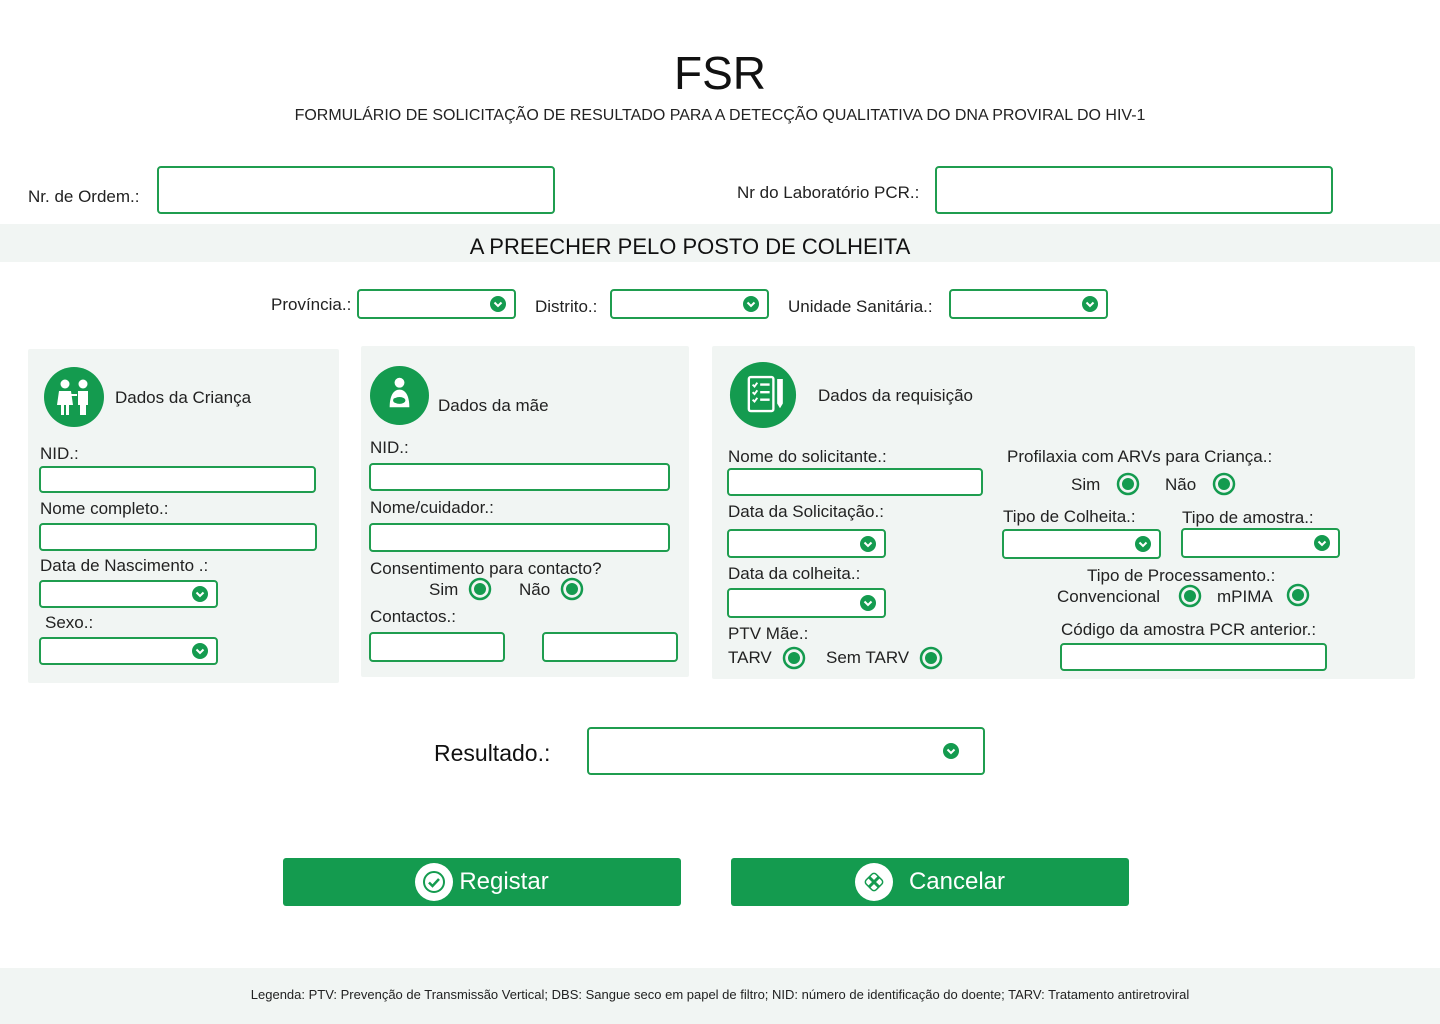 This screenshot has height=1024, width=1440. What do you see at coordinates (74, 397) in the screenshot?
I see `children-icon` at bounding box center [74, 397].